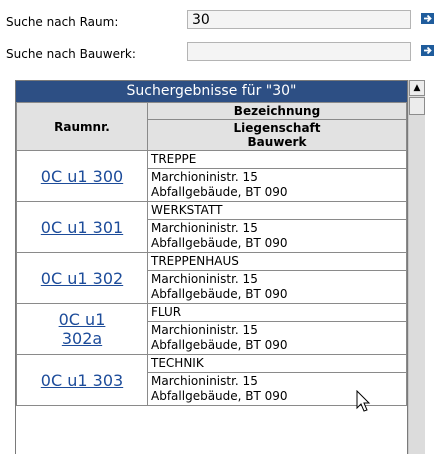 The height and width of the screenshot is (454, 436). I want to click on room-link: 0C u1 300, so click(82, 176).